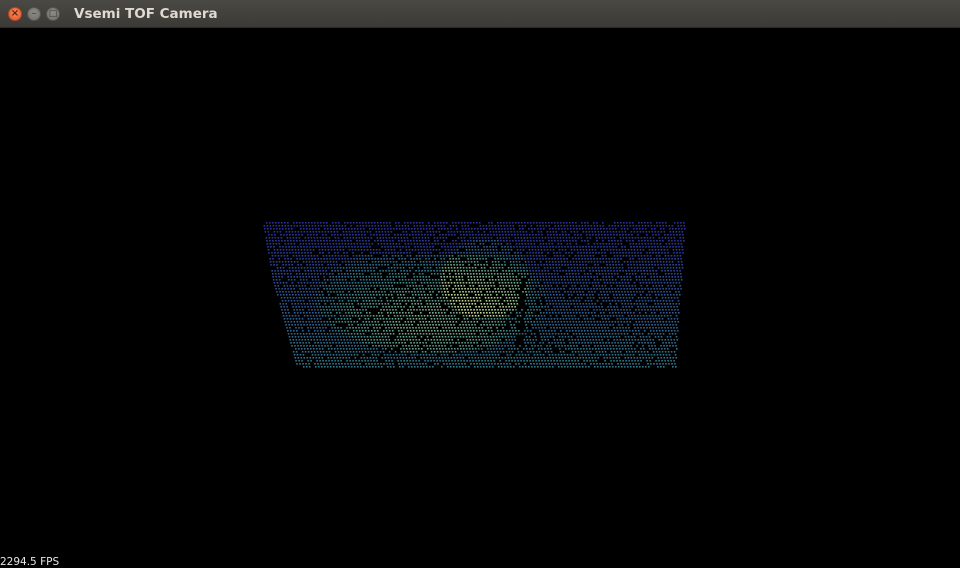 The height and width of the screenshot is (568, 960). What do you see at coordinates (53, 14) in the screenshot?
I see `maximize-button: □` at bounding box center [53, 14].